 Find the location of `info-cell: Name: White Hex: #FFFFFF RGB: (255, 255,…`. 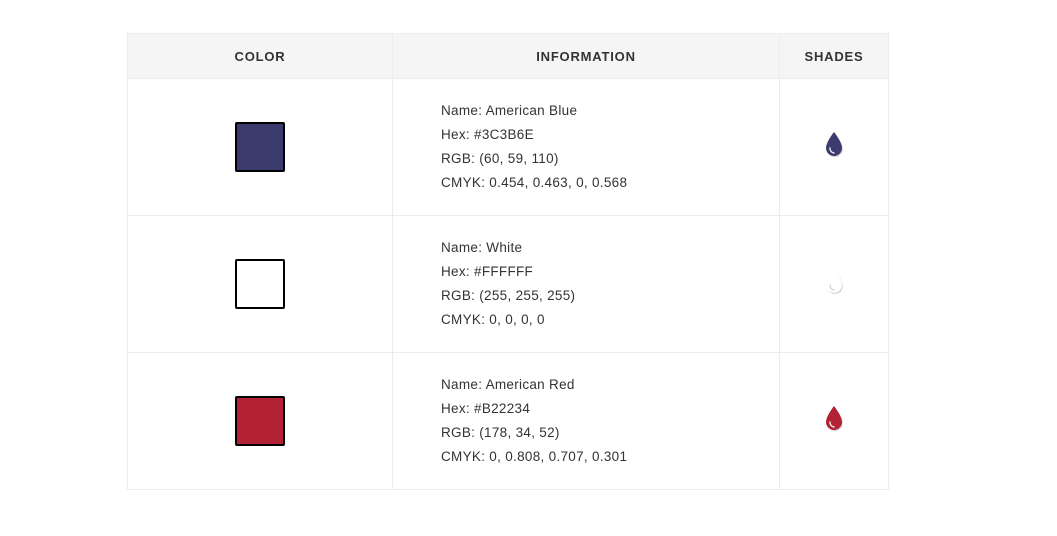

info-cell: Name: White Hex: #FFFFFF RGB: (255, 255,… is located at coordinates (586, 284).